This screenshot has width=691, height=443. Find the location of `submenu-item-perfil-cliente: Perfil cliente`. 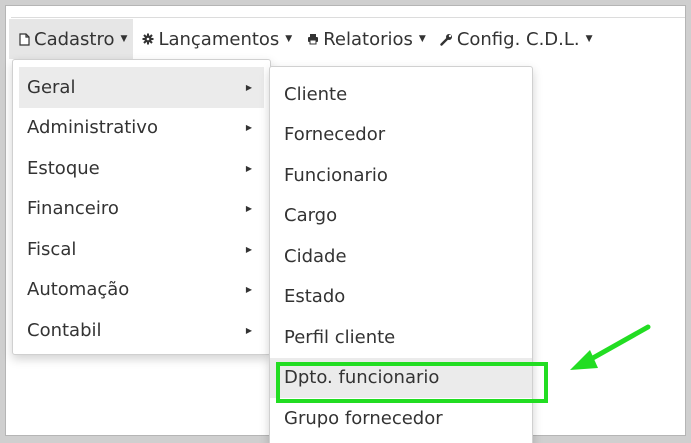

submenu-item-perfil-cliente: Perfil cliente is located at coordinates (401, 337).